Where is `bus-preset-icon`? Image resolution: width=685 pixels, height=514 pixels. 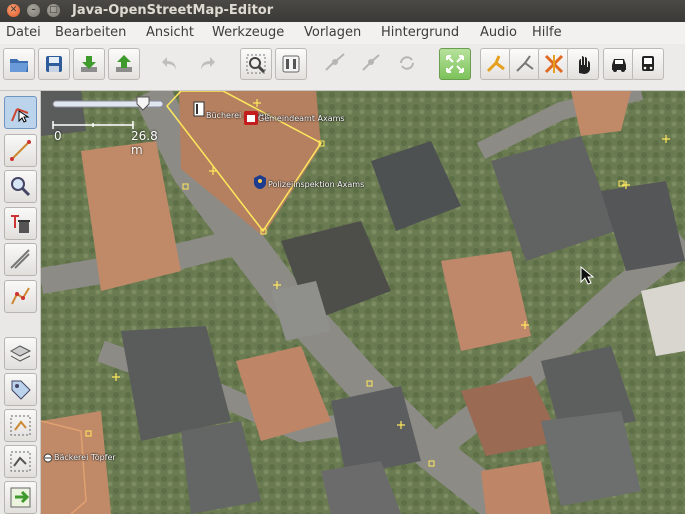
bus-preset-icon is located at coordinates (648, 63).